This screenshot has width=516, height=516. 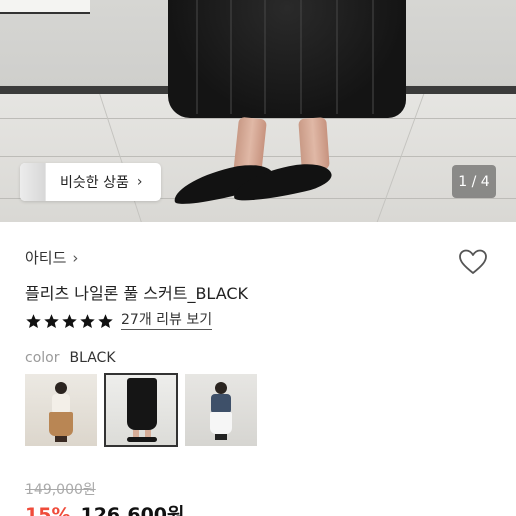 I want to click on similar-products-label: 비슷한 상품, so click(x=94, y=183).